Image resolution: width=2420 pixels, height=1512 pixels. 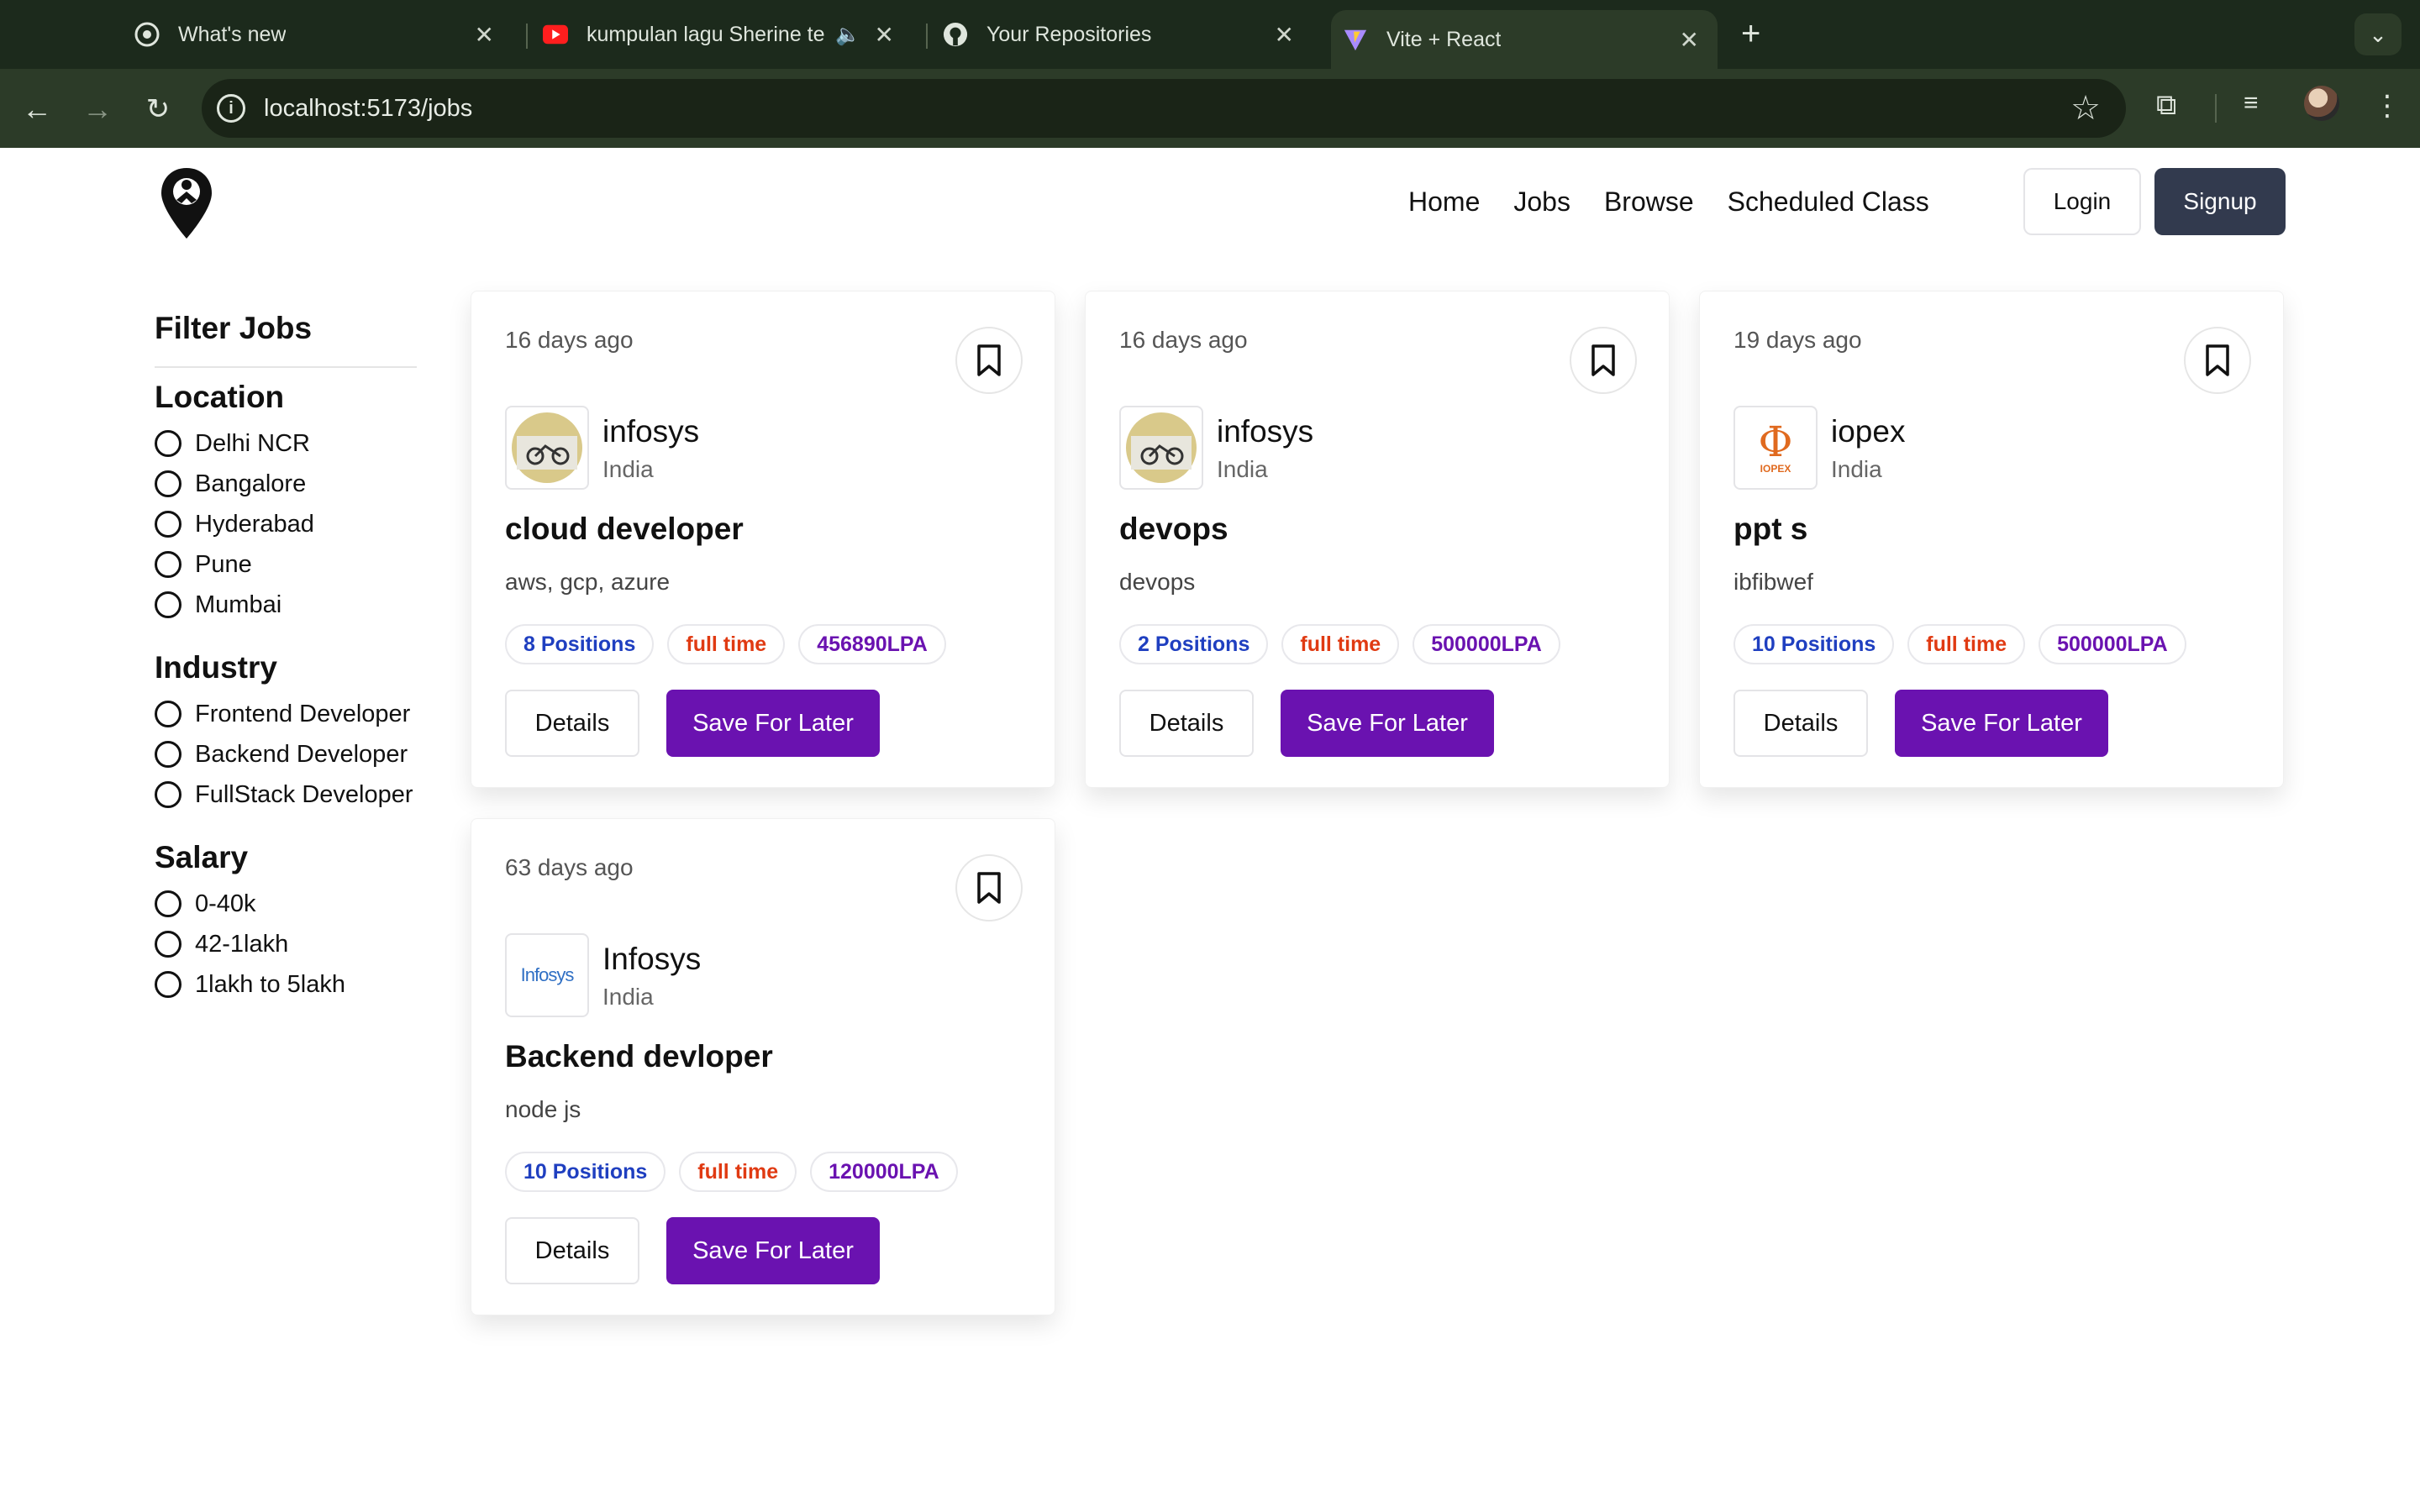 What do you see at coordinates (286, 944) in the screenshot?
I see `radio-salary-42-1lakh: 42-1lakh` at bounding box center [286, 944].